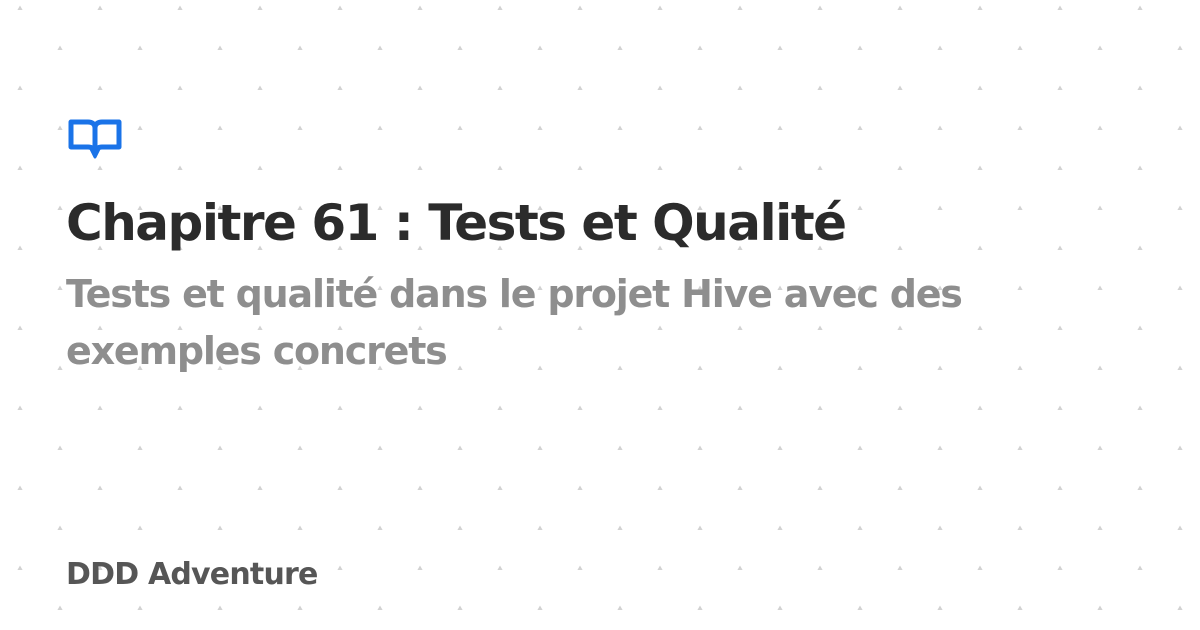 This screenshot has height=630, width=1200. I want to click on open-book-icon, so click(95, 139).